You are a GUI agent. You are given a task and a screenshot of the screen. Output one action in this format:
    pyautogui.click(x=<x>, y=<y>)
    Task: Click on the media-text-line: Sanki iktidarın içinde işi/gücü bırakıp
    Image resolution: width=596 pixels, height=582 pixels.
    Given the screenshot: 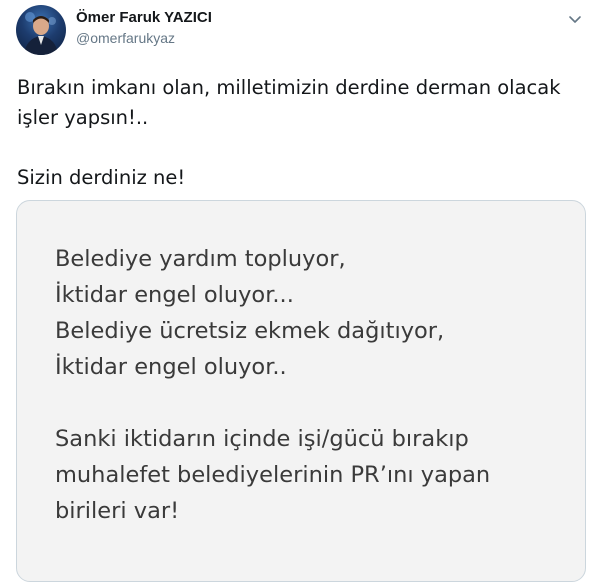 What is the action you would take?
    pyautogui.click(x=262, y=439)
    